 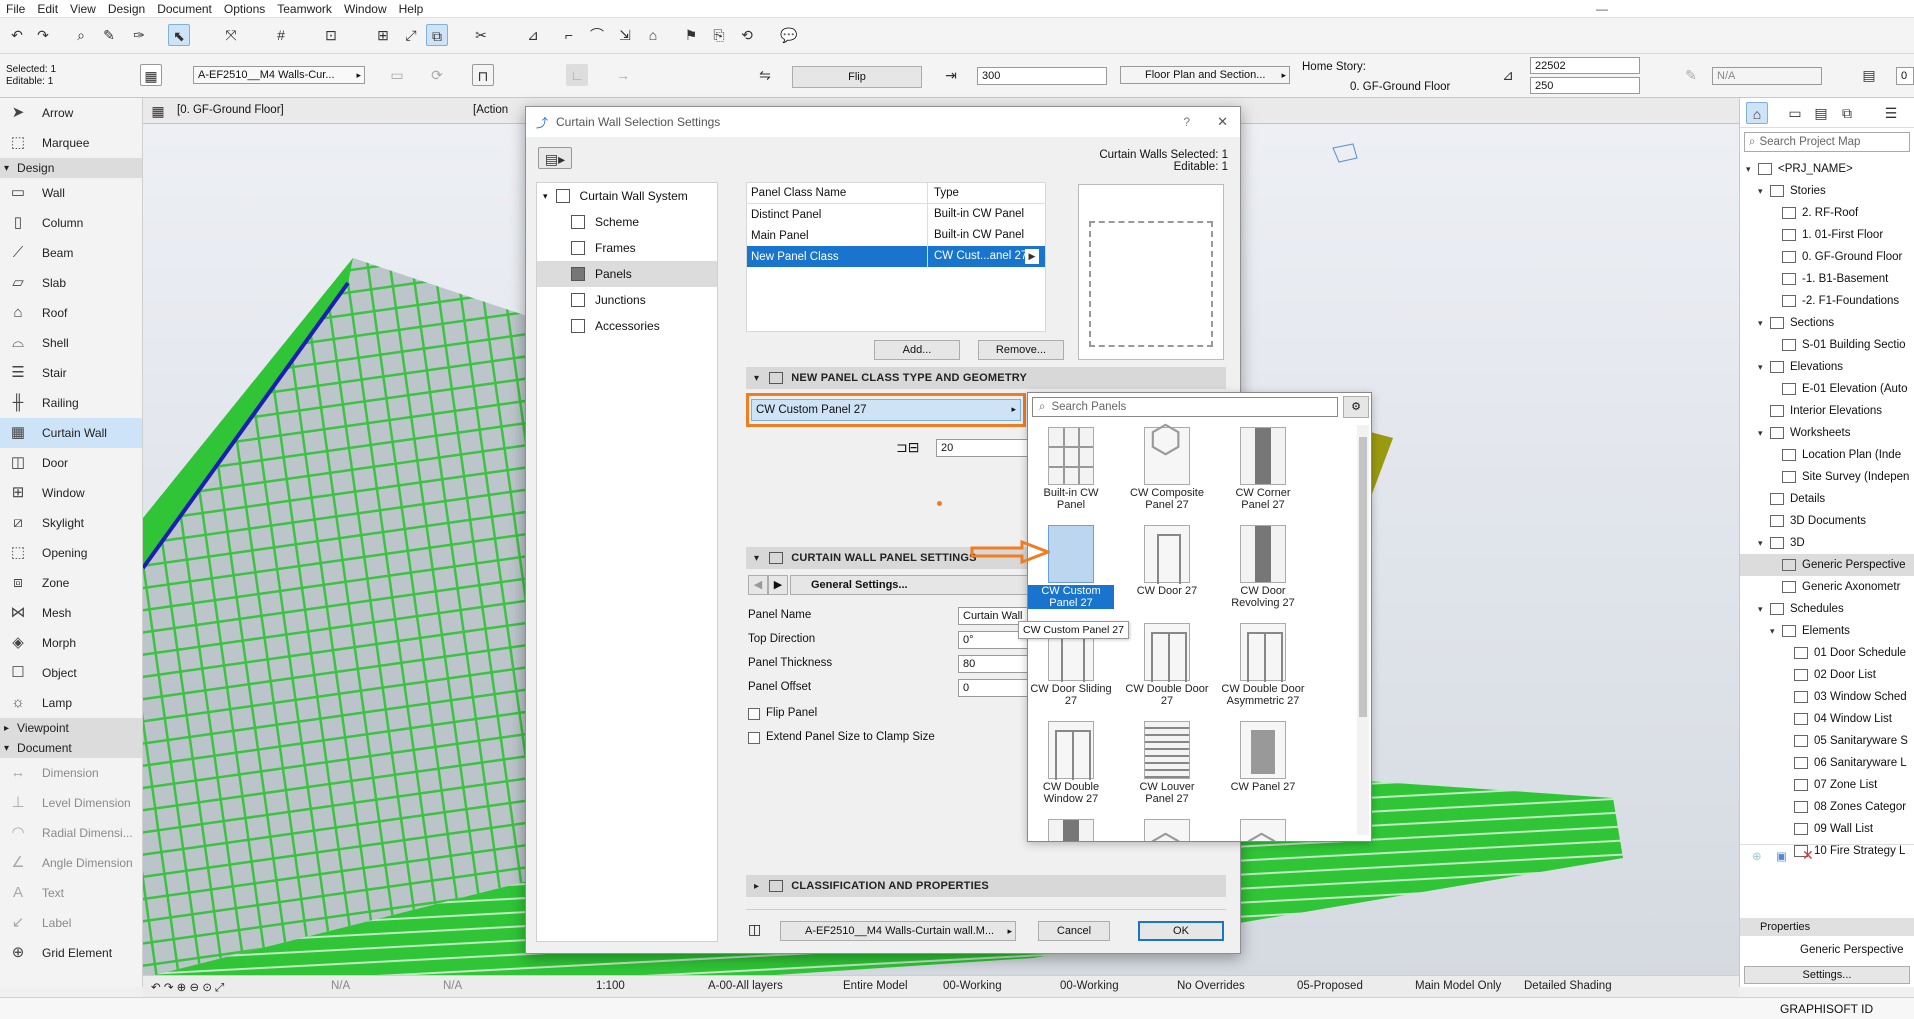 What do you see at coordinates (1185, 407) in the screenshot?
I see `panel-search-input: ⌕ Search Panels` at bounding box center [1185, 407].